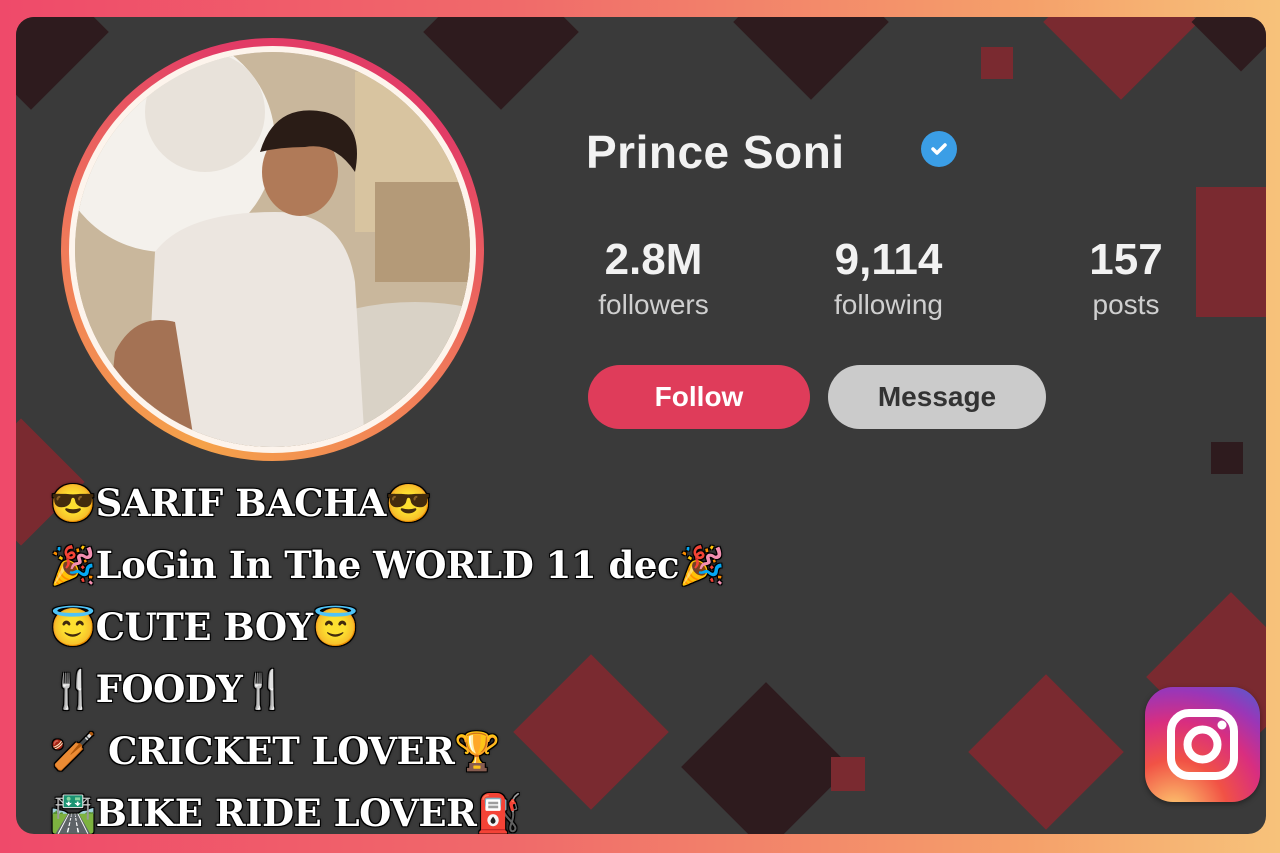 Image resolution: width=1280 pixels, height=853 pixels. I want to click on stat-followers: 2.8M followers, so click(653, 280).